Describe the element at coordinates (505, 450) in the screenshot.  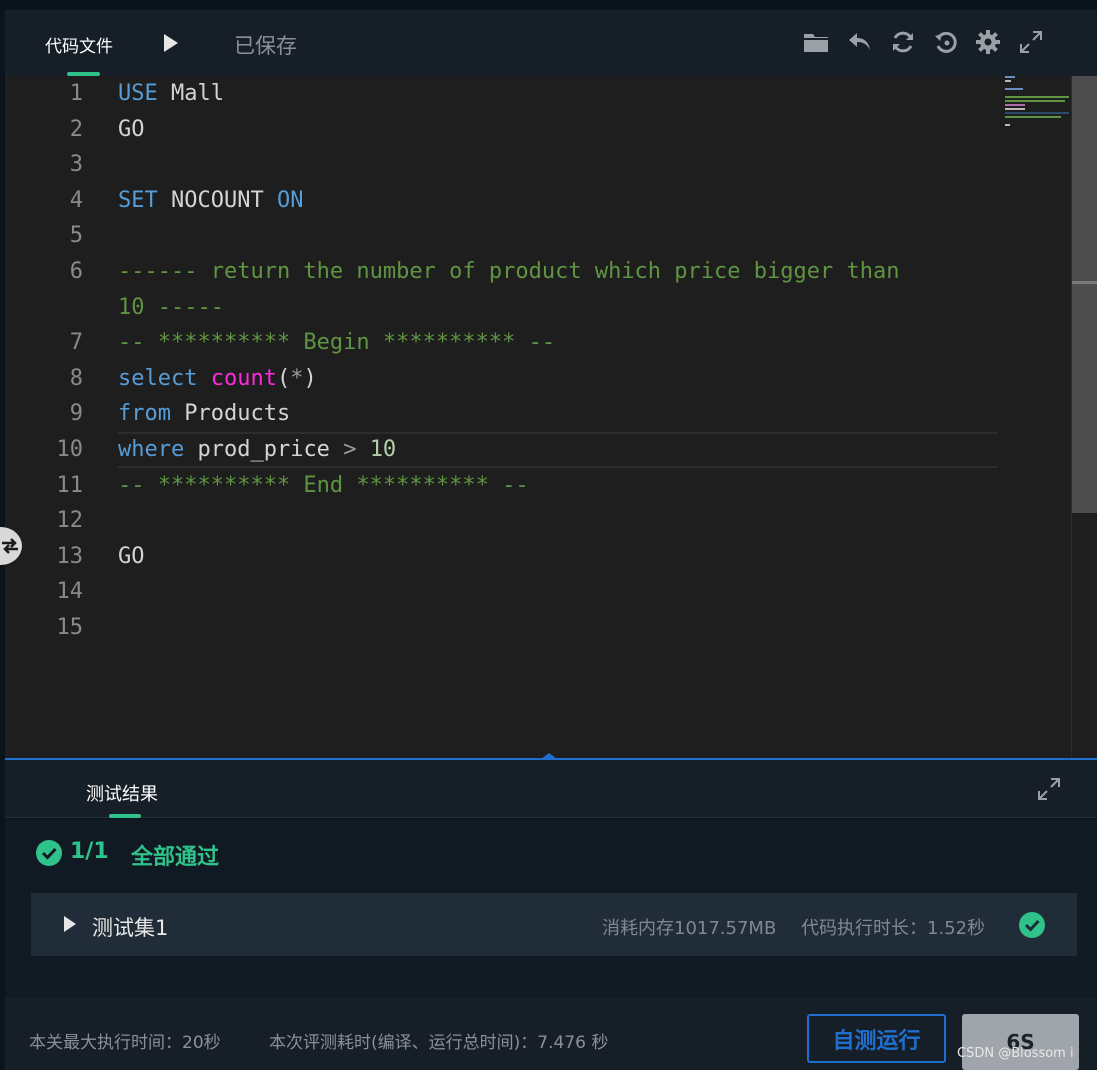
I see `code-line: 10 where prod_price > 10` at that location.